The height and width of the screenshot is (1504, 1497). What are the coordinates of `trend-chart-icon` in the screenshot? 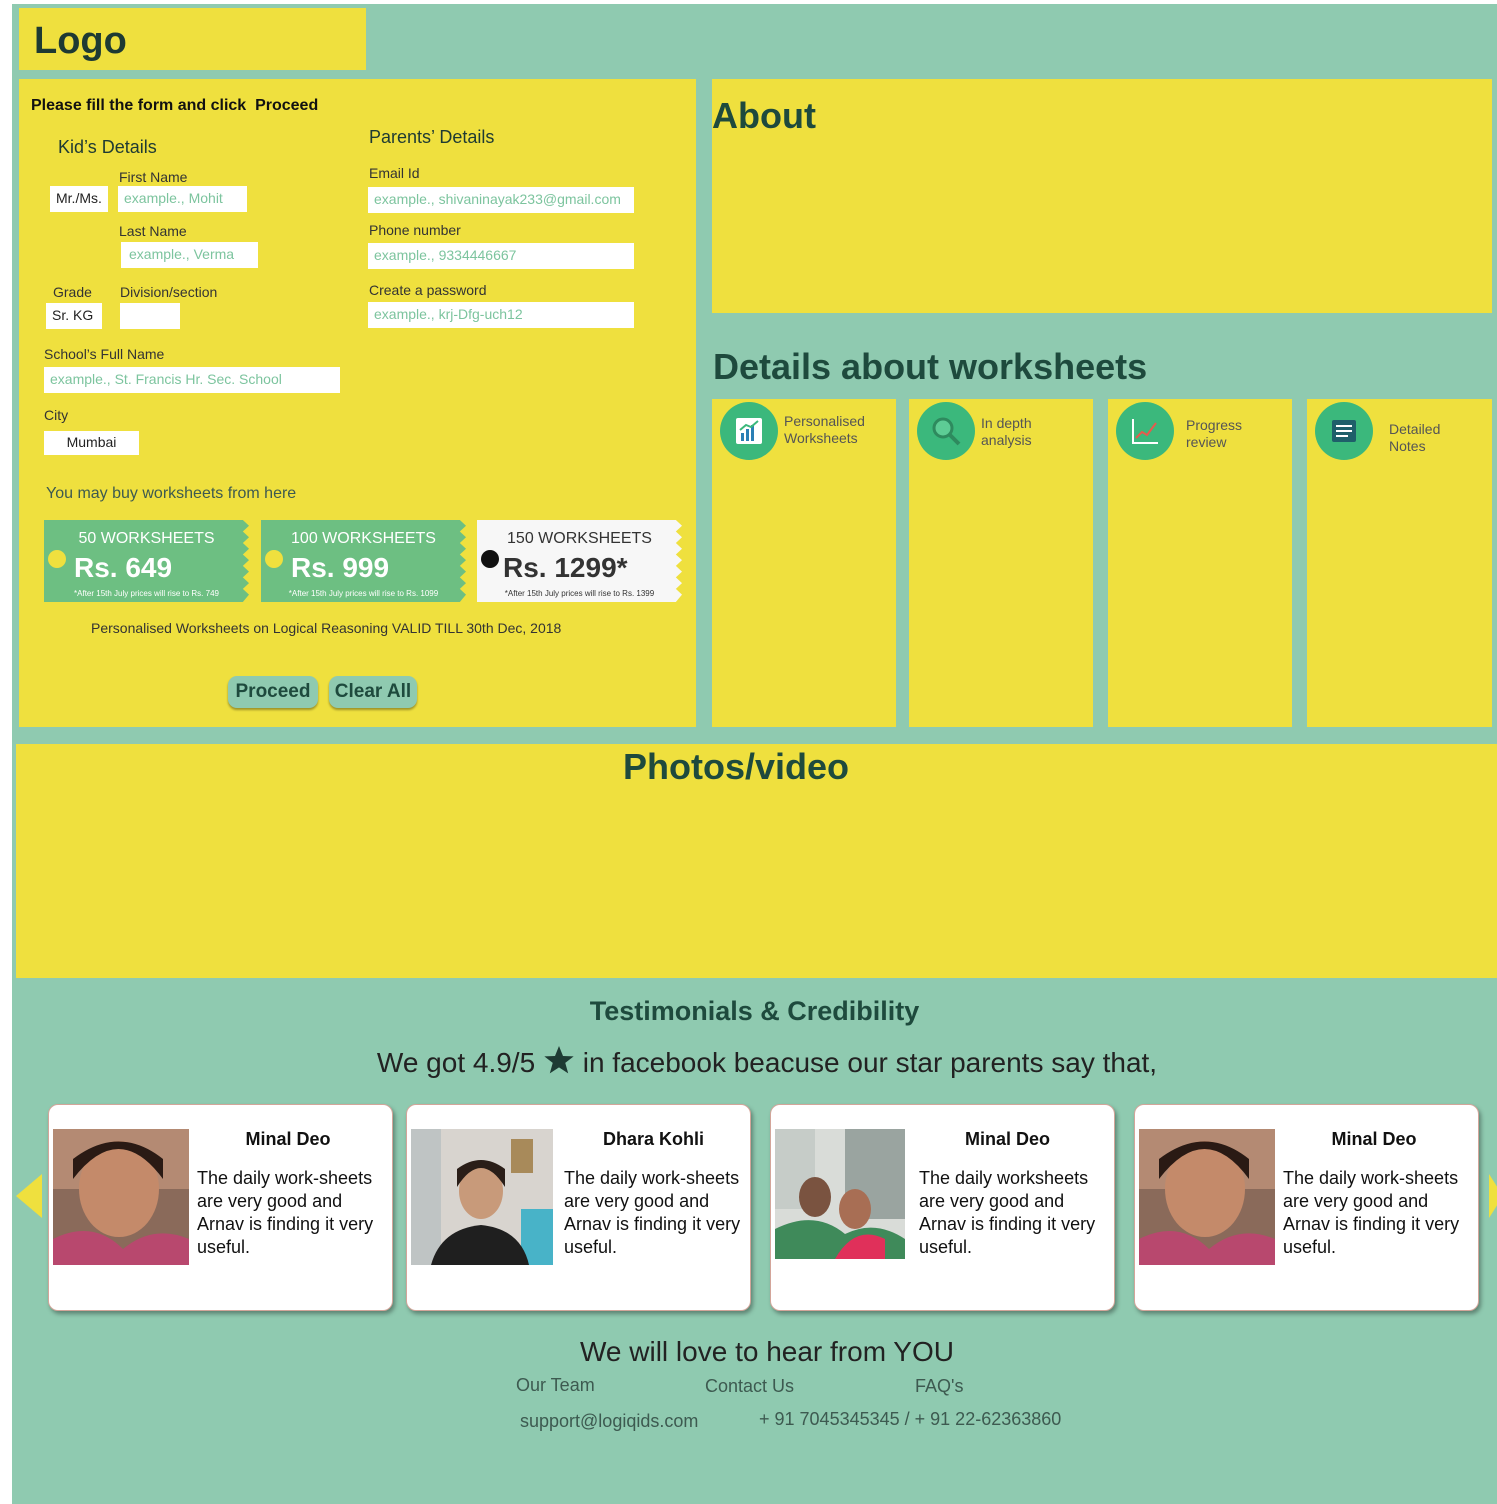 It's located at (1145, 431).